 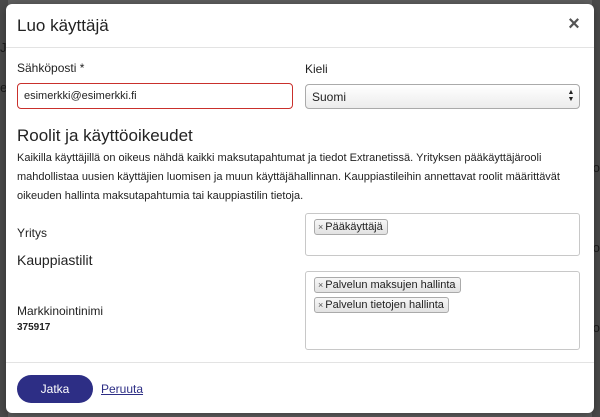 I want to click on company-label: Yritys, so click(x=32, y=233).